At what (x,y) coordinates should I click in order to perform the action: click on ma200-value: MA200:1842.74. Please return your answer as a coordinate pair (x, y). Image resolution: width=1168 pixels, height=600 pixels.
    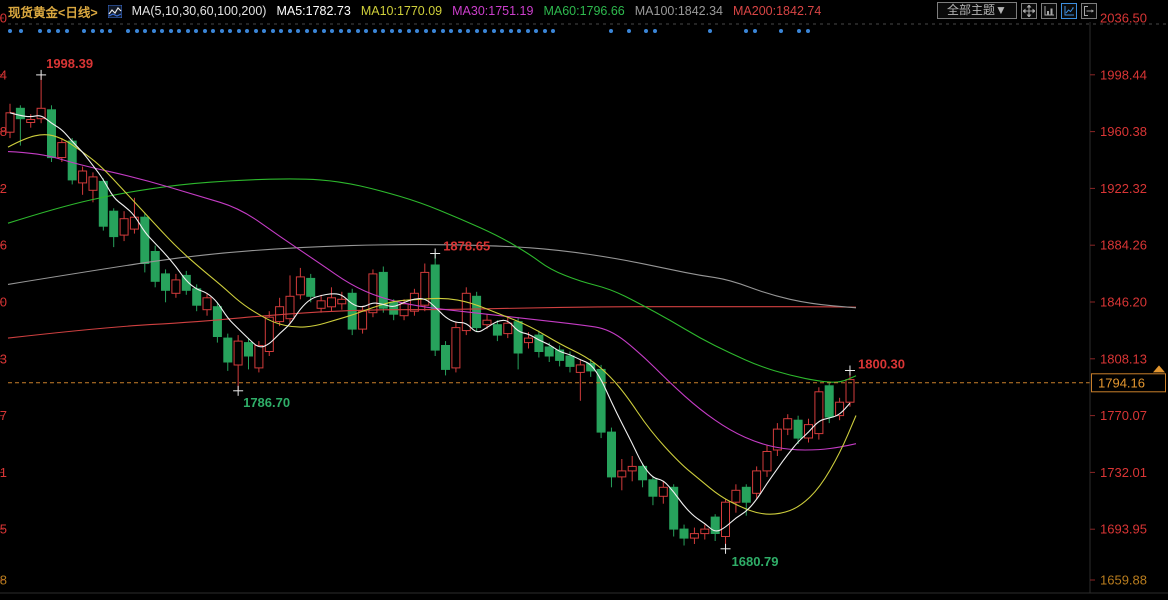
    Looking at the image, I should click on (777, 11).